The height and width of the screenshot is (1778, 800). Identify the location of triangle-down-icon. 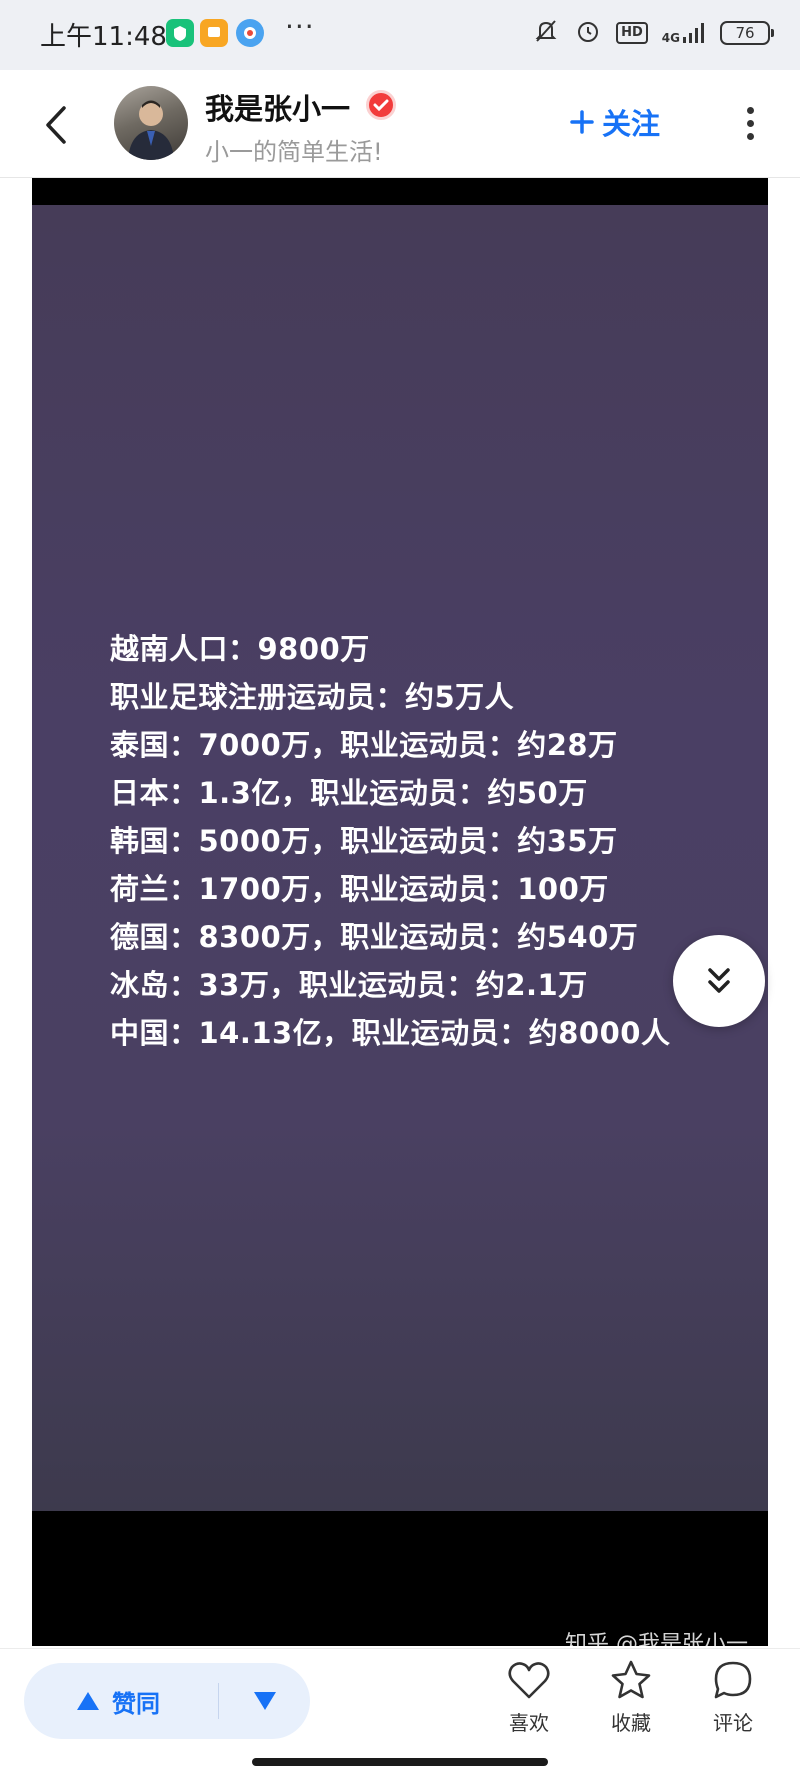
(264, 1701).